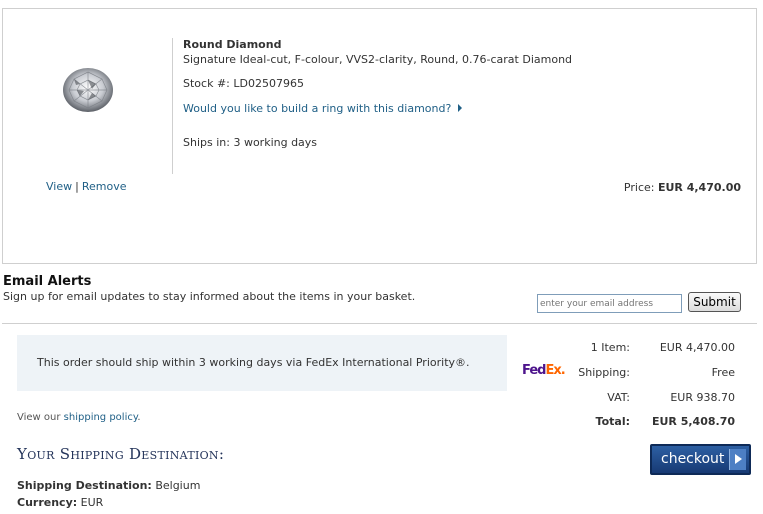 The height and width of the screenshot is (514, 763). Describe the element at coordinates (697, 347) in the screenshot. I see `items-subtotal: EUR 4,470.00` at that location.